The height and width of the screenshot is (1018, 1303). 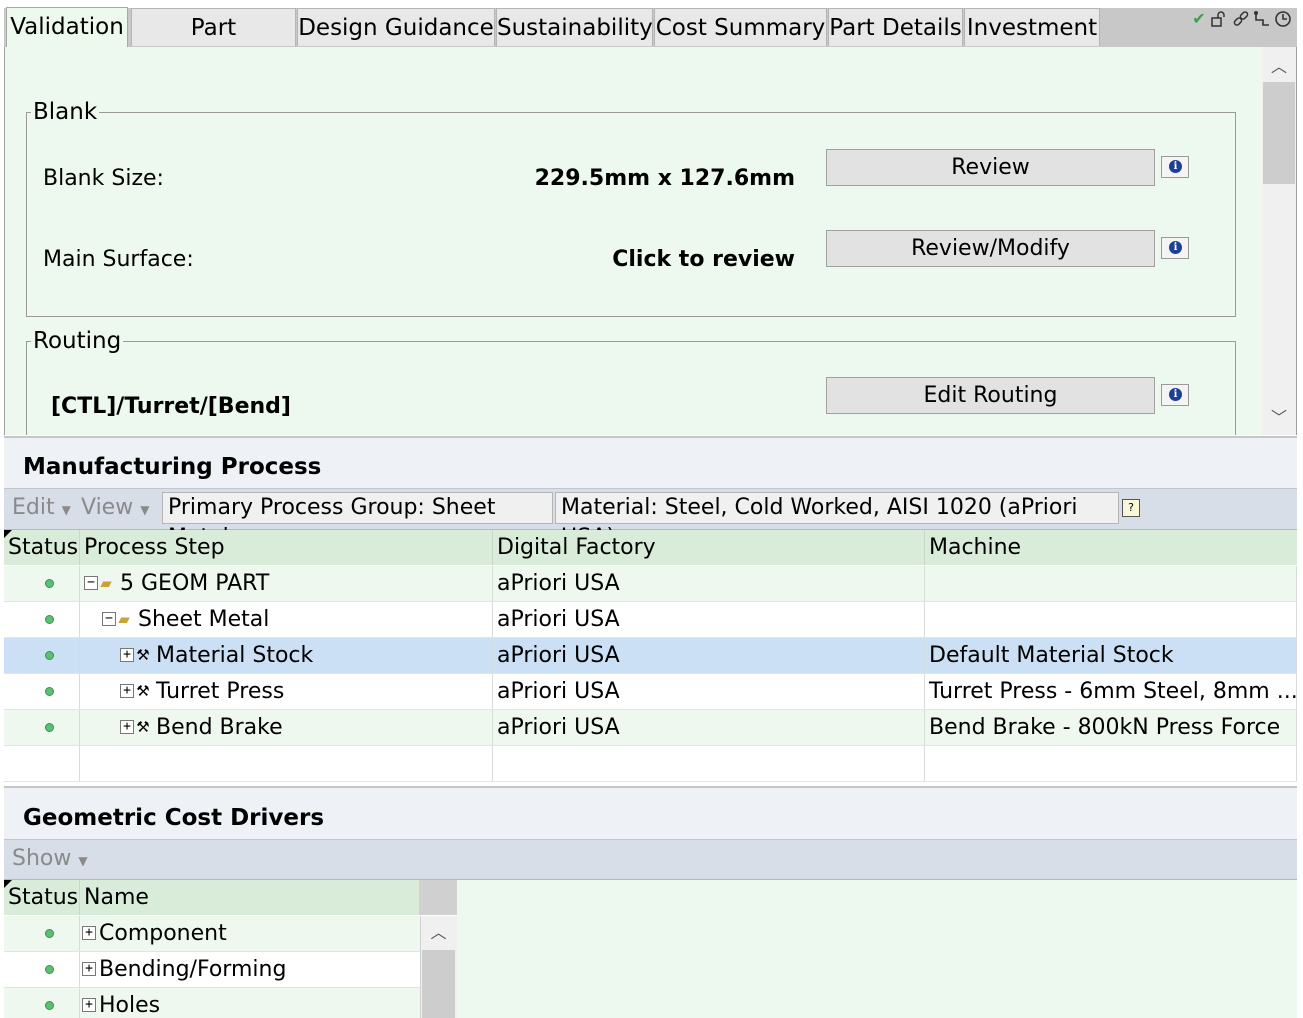 I want to click on tab-part-summary: Part Summary, so click(x=213, y=43).